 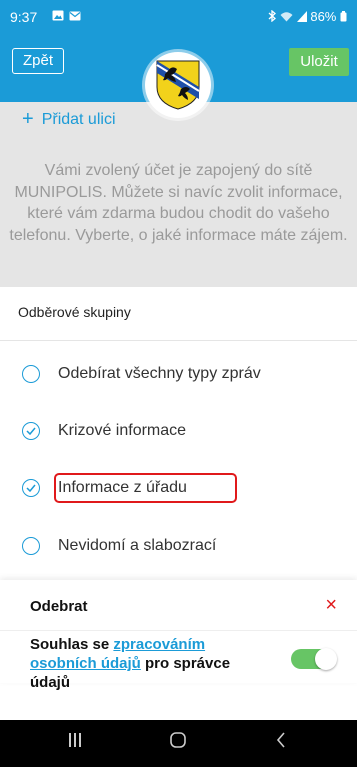 I want to click on recents-icon, so click(x=75, y=742).